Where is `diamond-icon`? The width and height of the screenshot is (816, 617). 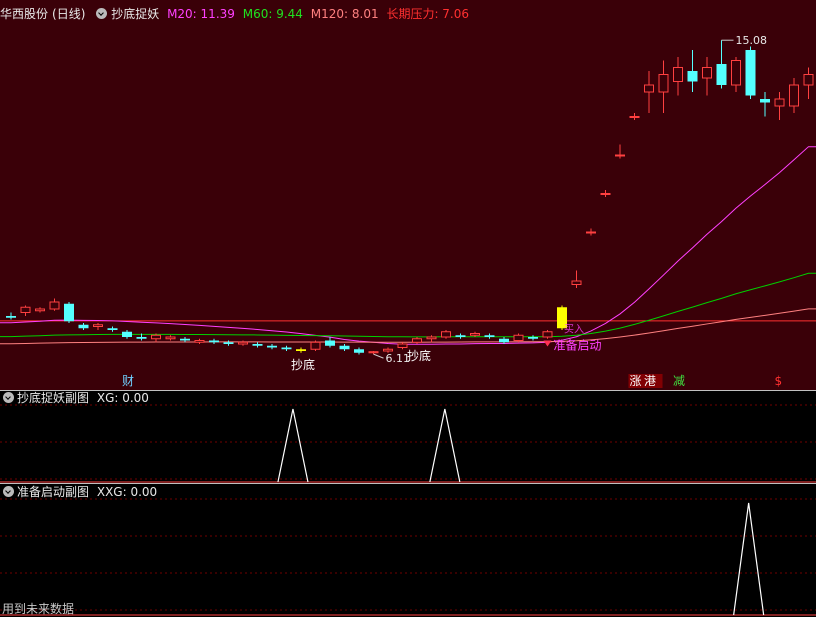
diamond-icon is located at coordinates (547, 343).